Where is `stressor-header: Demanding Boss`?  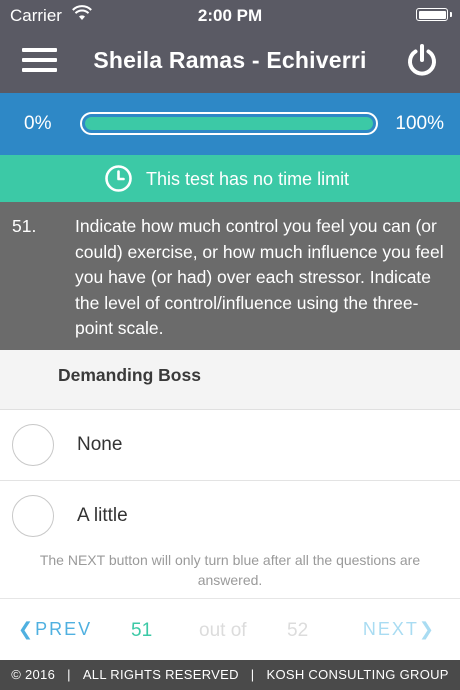 stressor-header: Demanding Boss is located at coordinates (230, 380).